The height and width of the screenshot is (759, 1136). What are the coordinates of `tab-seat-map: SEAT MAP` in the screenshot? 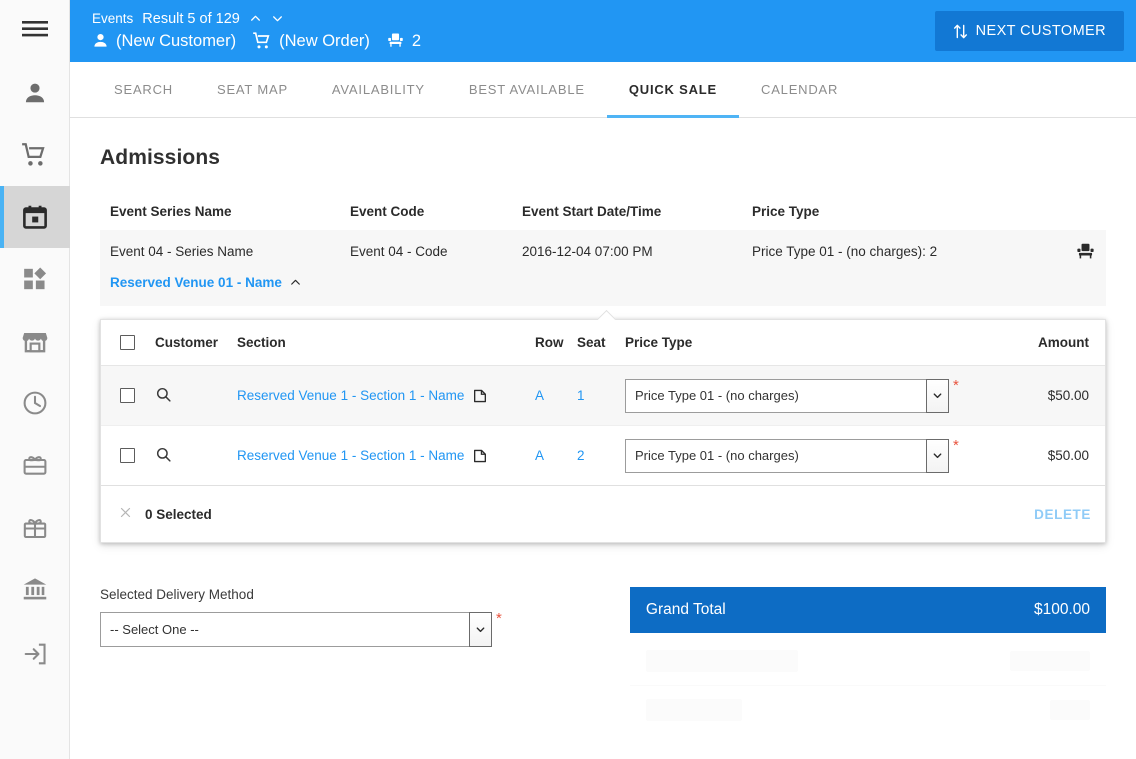 It's located at (252, 89).